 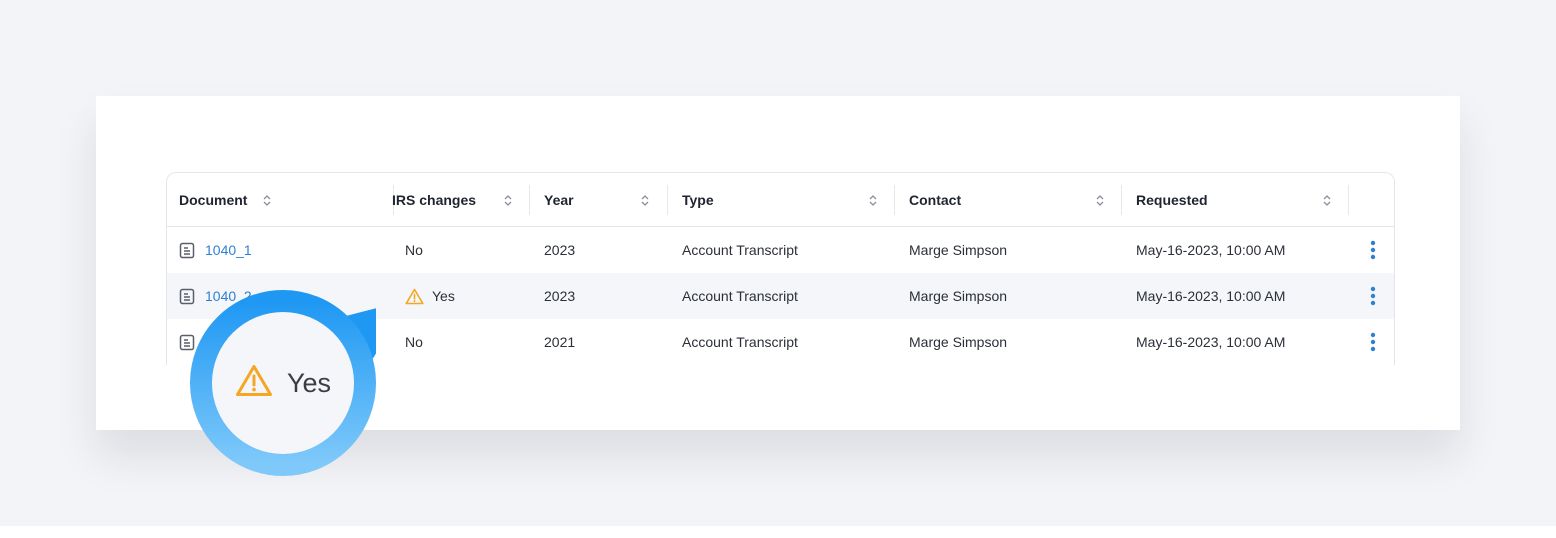 I want to click on magnifier-lens: Yes, so click(x=283, y=383).